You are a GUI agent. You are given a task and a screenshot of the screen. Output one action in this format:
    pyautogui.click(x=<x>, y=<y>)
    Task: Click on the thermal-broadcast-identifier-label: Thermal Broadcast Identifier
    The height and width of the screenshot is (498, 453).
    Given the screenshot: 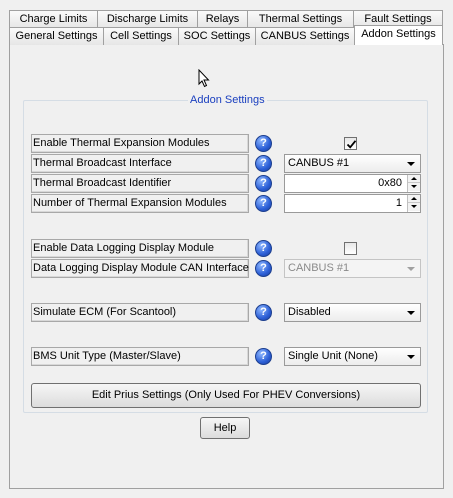 What is the action you would take?
    pyautogui.click(x=140, y=183)
    